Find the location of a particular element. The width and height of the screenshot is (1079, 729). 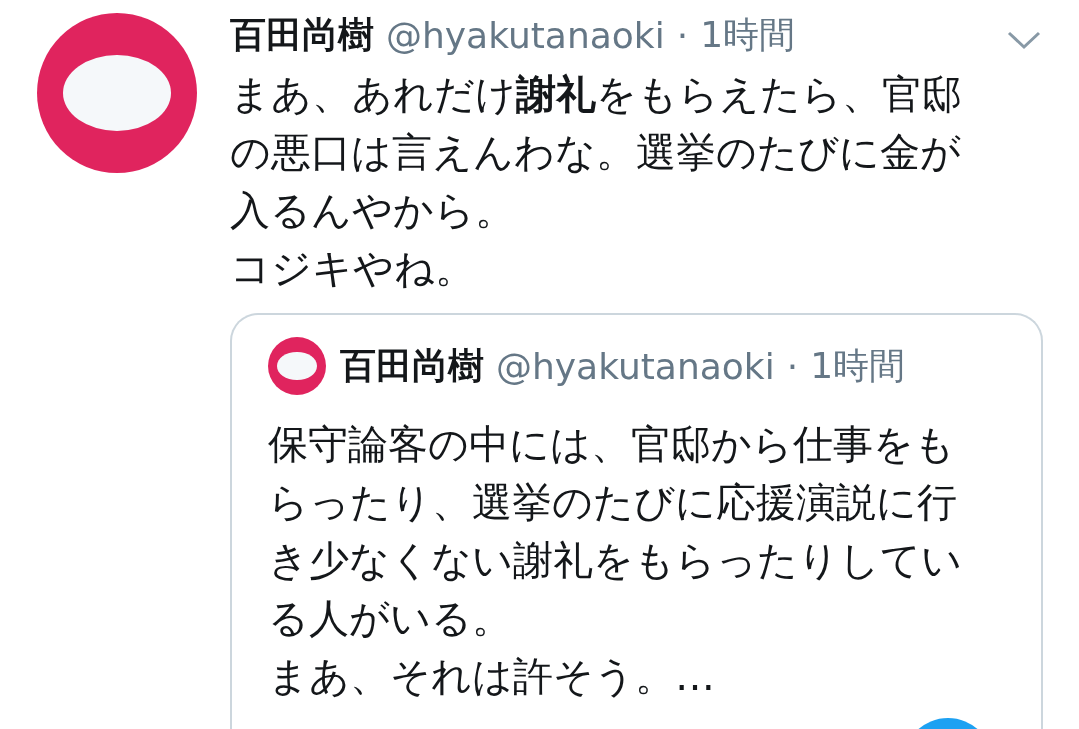

avatar is located at coordinates (297, 366).